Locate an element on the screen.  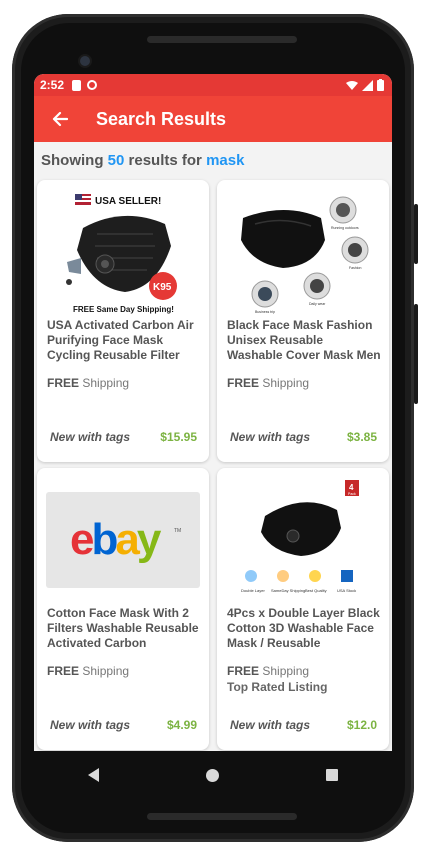
feature-sameday: SameDay Shipping is located at coordinates (288, 590).